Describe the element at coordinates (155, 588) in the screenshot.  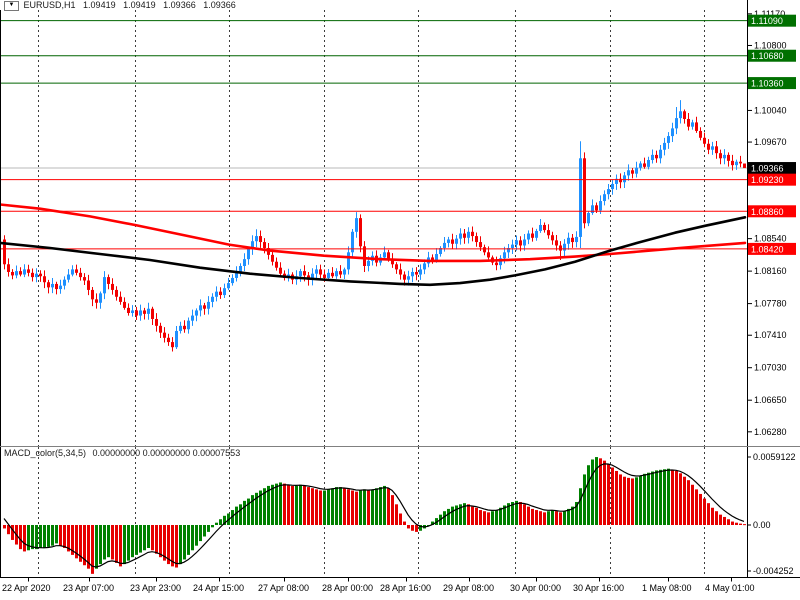
I see `time-axis-label: 23 Apr 23:00` at that location.